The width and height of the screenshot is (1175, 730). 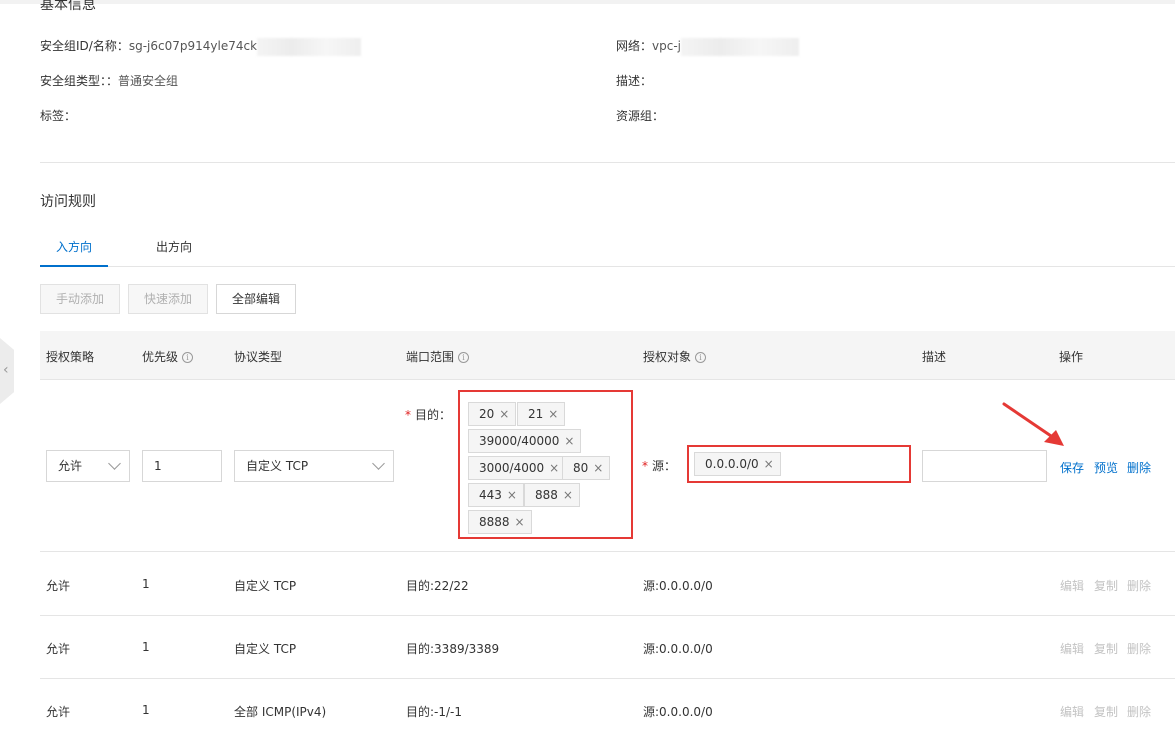 I want to click on save-link: 保存, so click(x=1072, y=467).